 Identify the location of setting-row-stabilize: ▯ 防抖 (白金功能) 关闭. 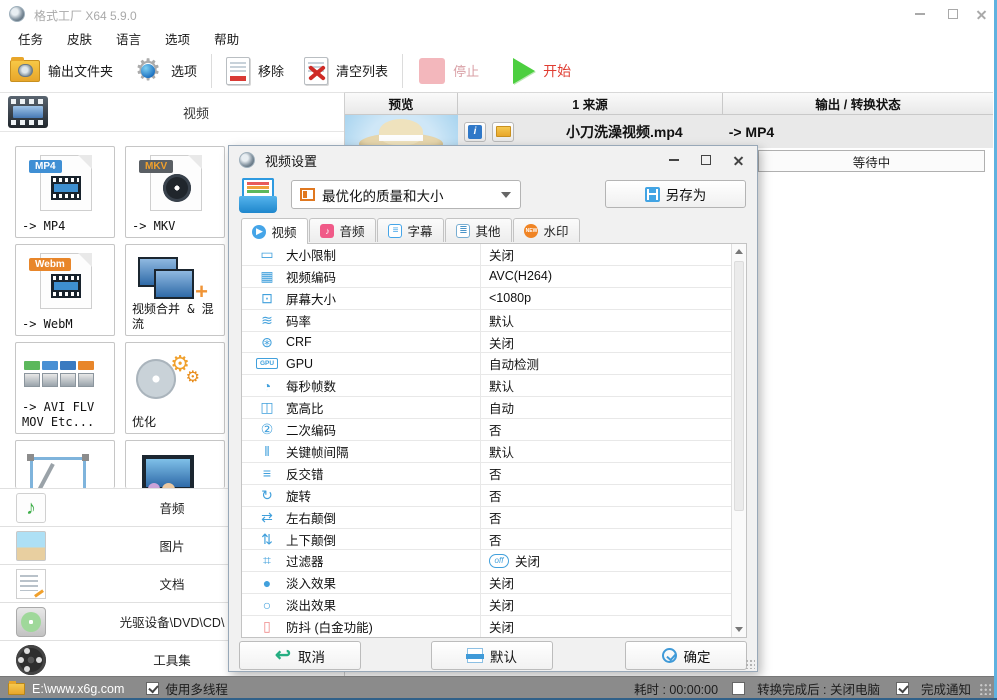
(486, 626).